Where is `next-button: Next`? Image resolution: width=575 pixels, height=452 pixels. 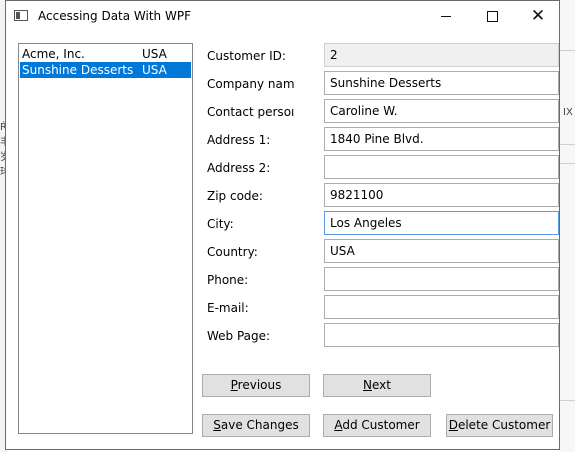 next-button: Next is located at coordinates (377, 385).